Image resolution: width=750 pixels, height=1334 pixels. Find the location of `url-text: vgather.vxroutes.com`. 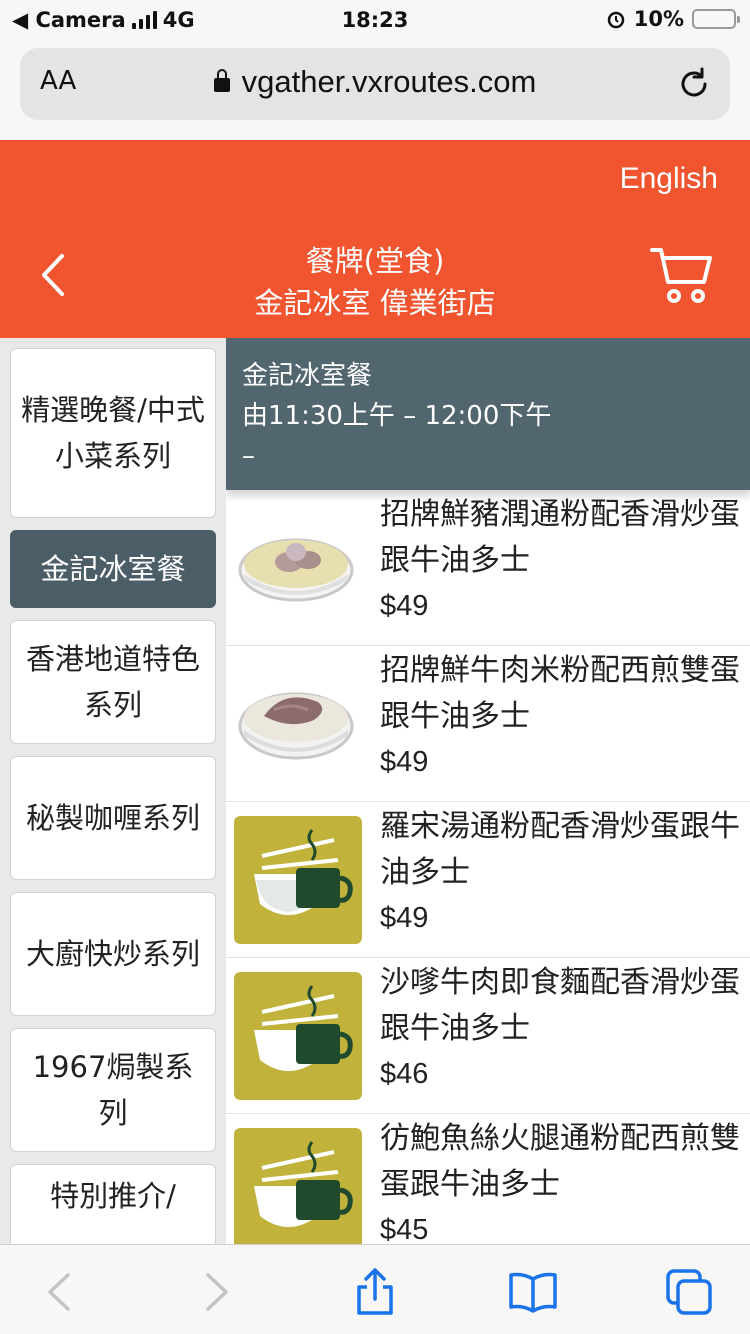

url-text: vgather.vxroutes.com is located at coordinates (389, 81).